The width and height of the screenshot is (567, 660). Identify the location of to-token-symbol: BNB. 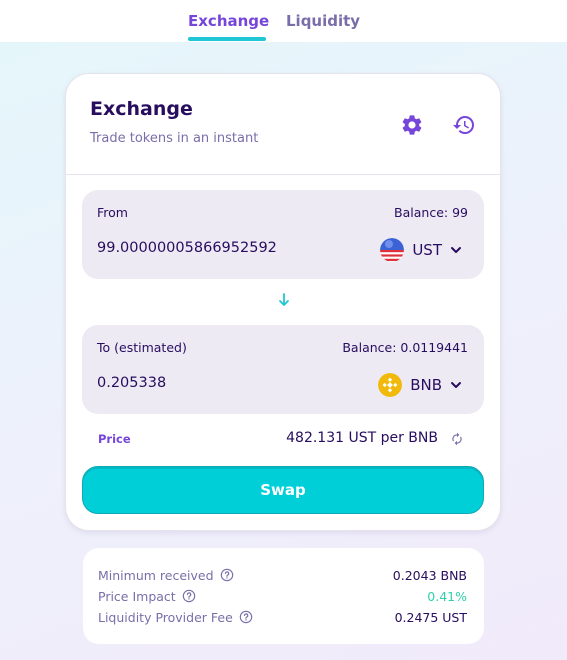
(426, 385).